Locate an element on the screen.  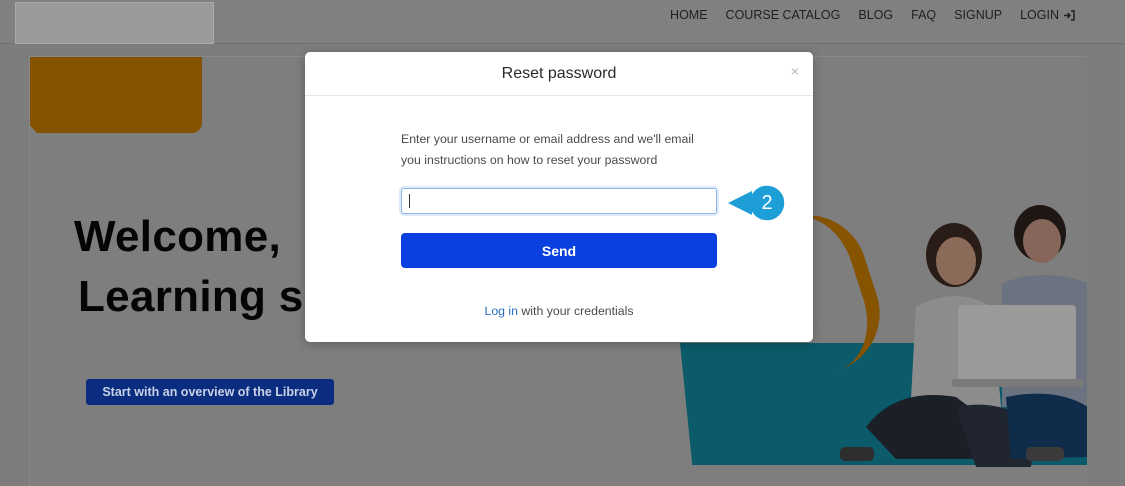
nav-signup: SIGNUP is located at coordinates (978, 15).